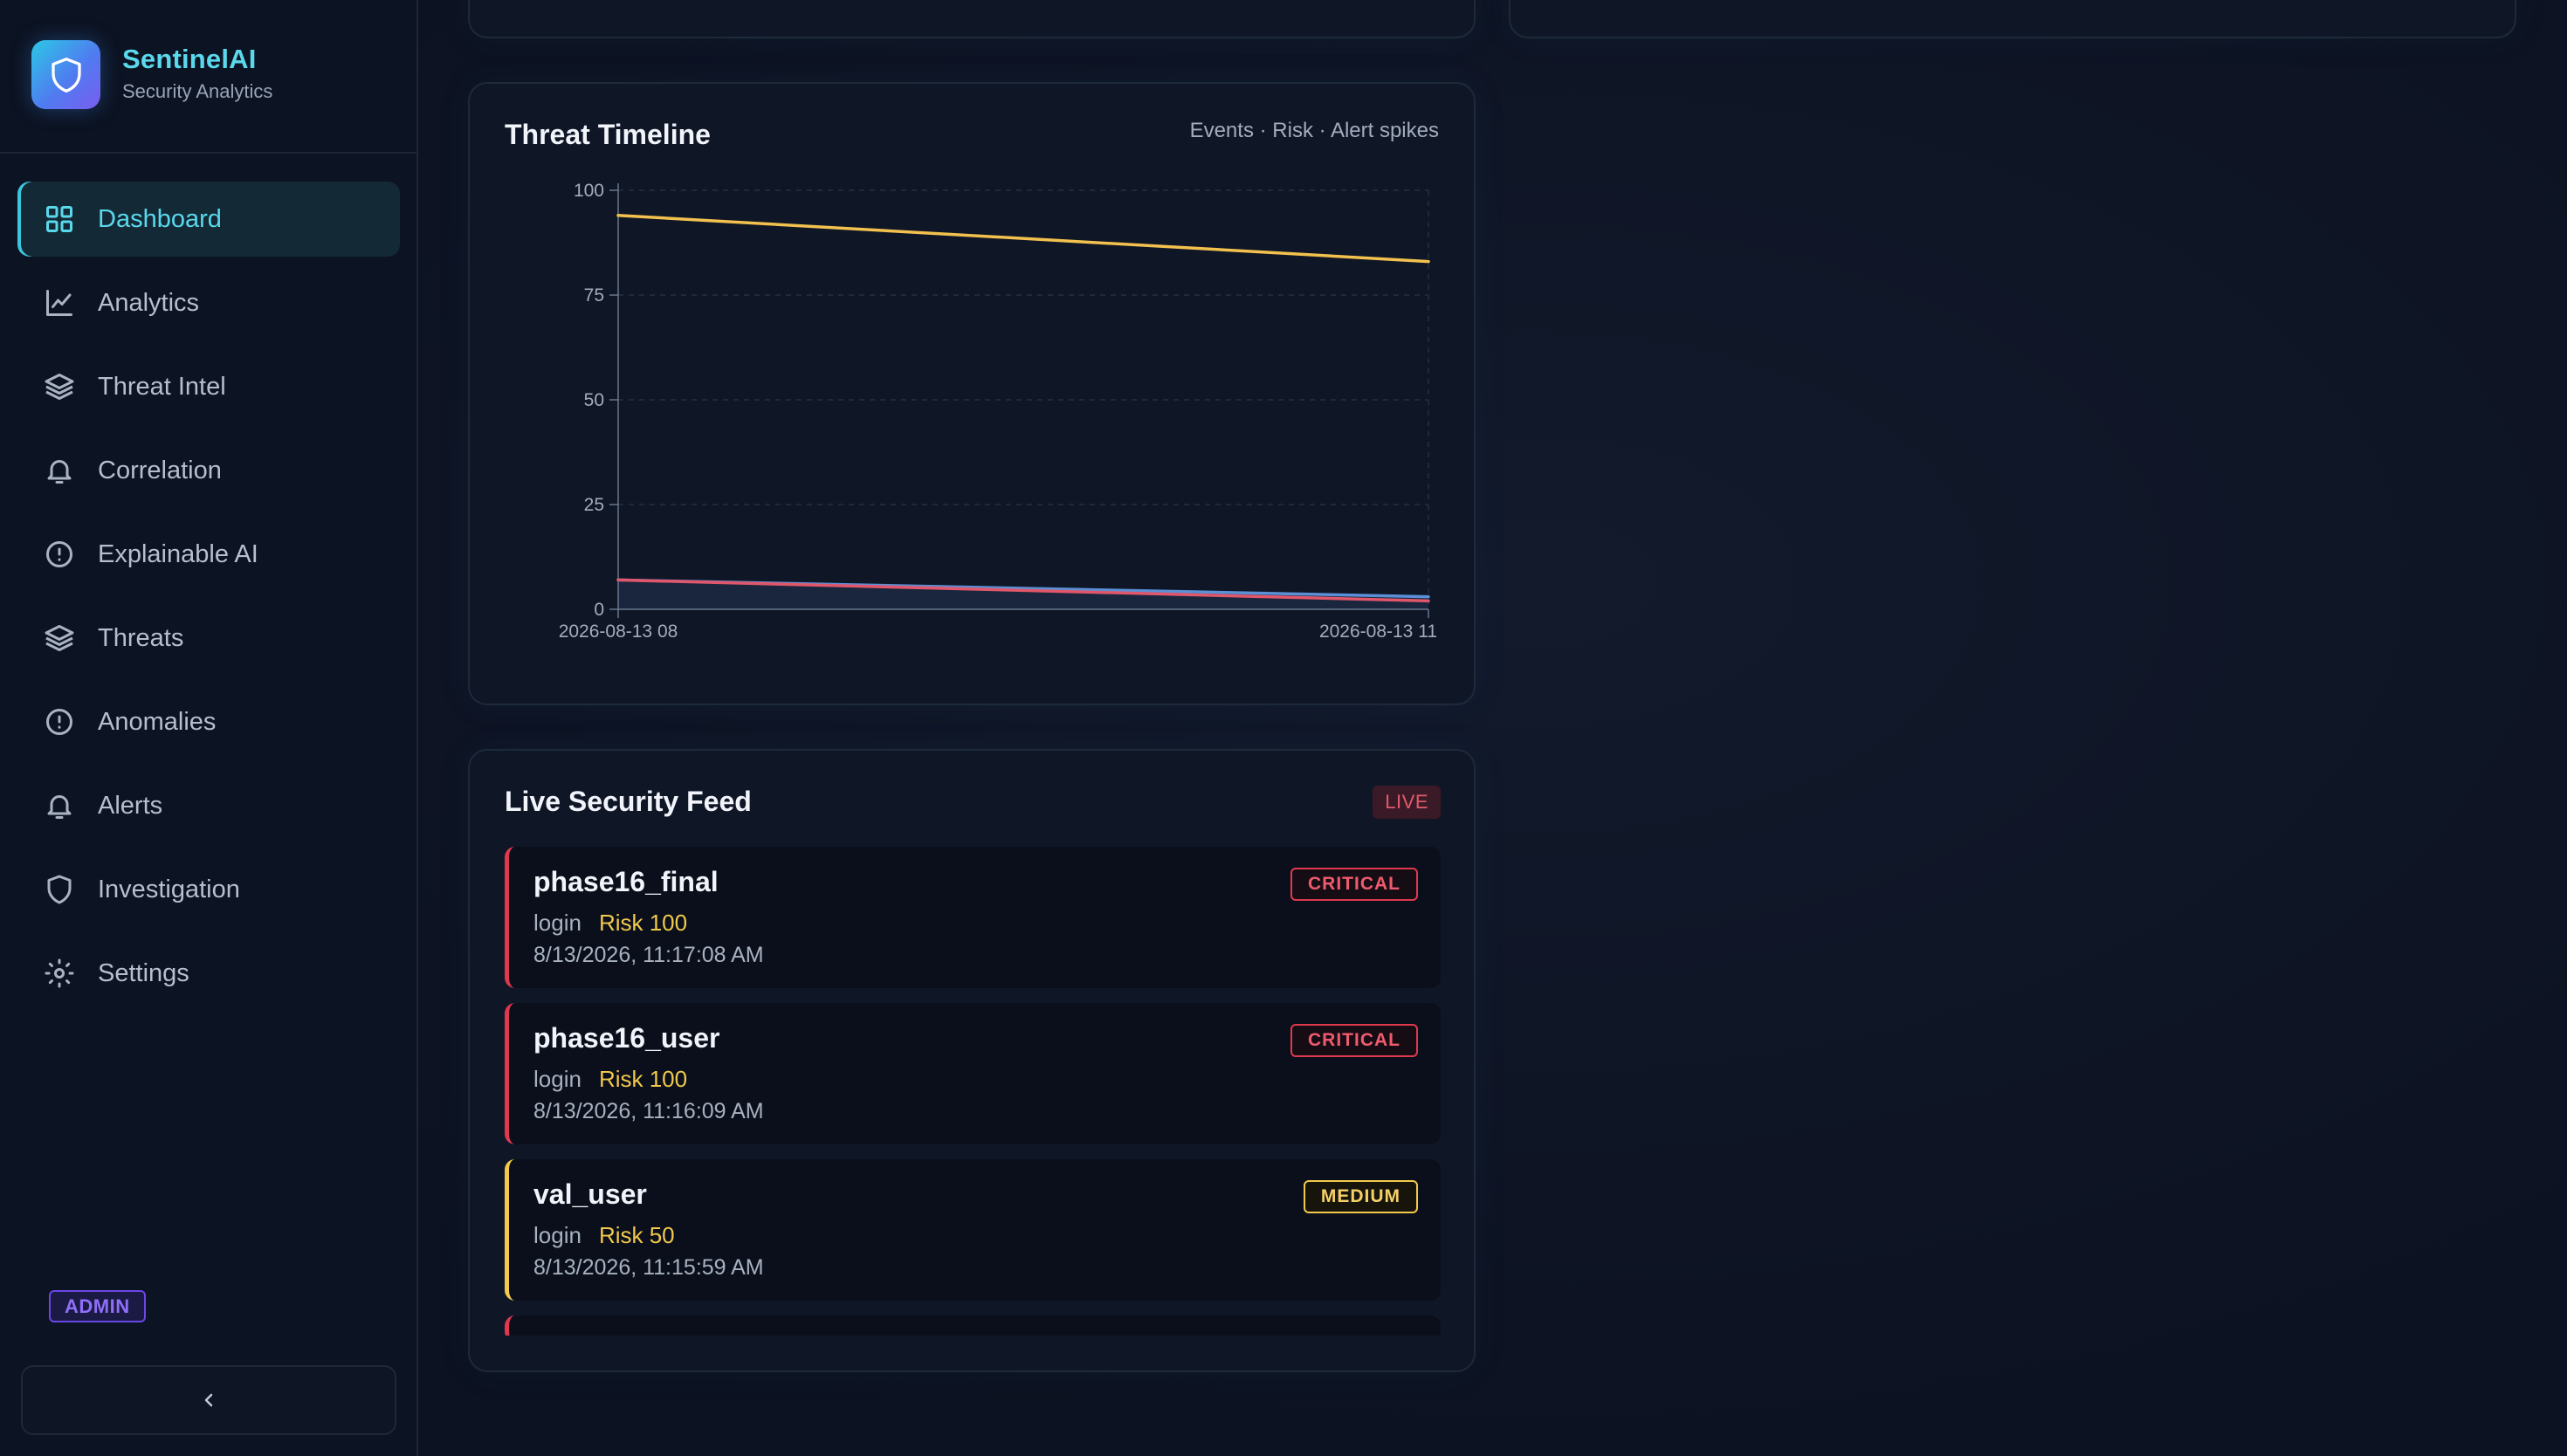 This screenshot has height=1456, width=2567. What do you see at coordinates (208, 638) in the screenshot?
I see `sidebar-item-threats: Threats` at bounding box center [208, 638].